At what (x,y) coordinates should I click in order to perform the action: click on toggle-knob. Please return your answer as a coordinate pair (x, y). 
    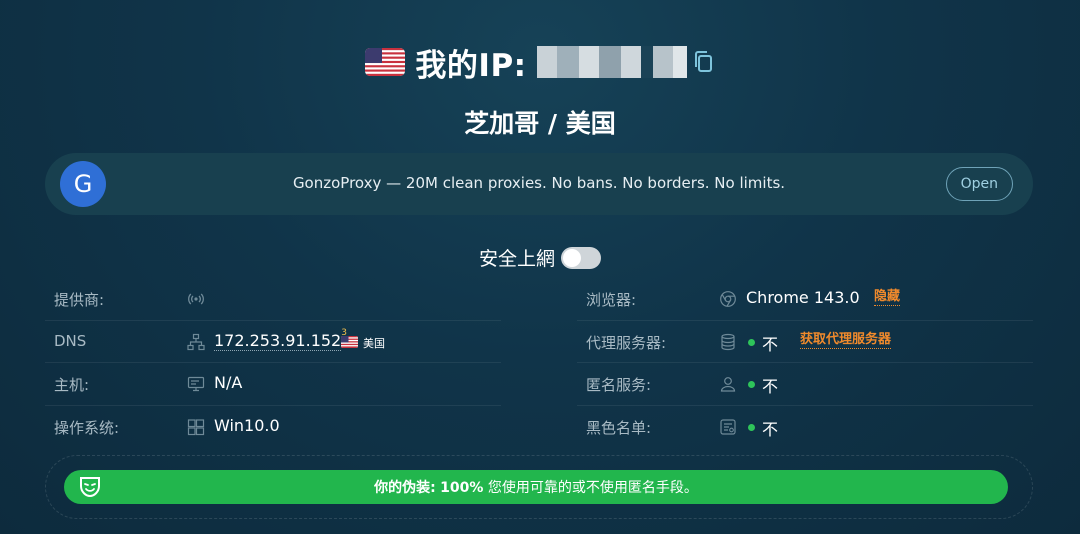
    Looking at the image, I should click on (572, 257).